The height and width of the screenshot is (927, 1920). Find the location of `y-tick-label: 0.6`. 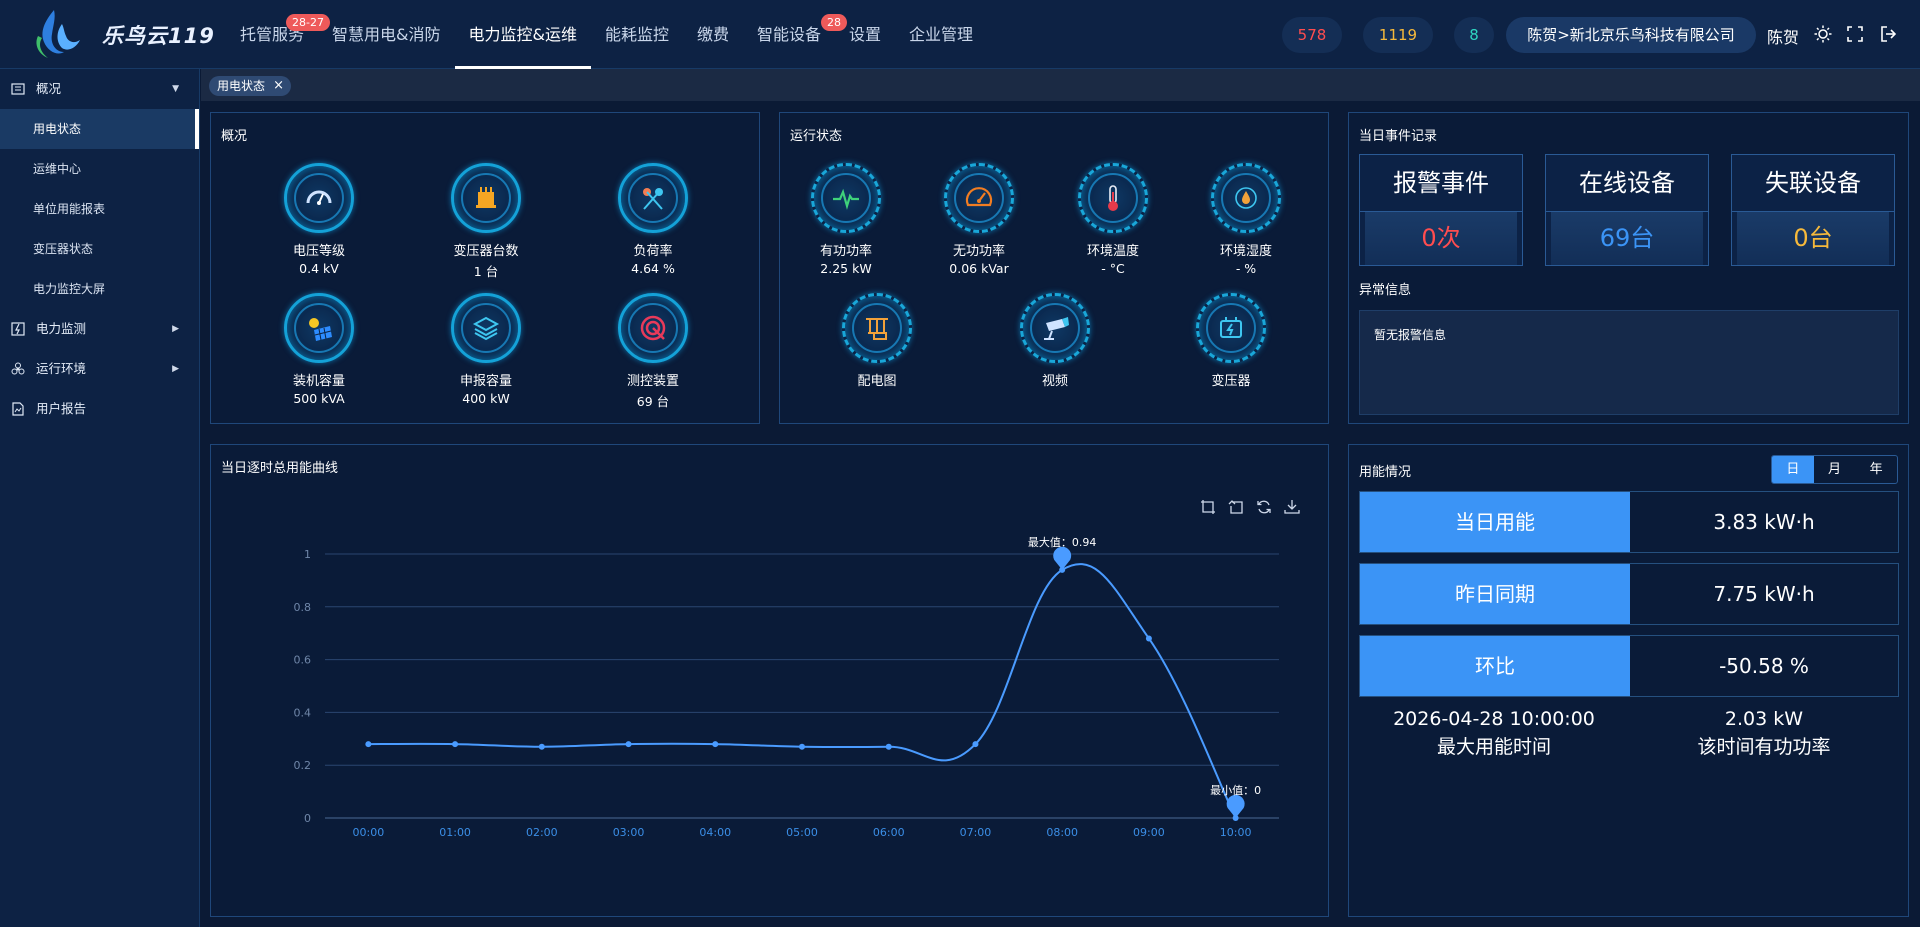

y-tick-label: 0.6 is located at coordinates (303, 660).